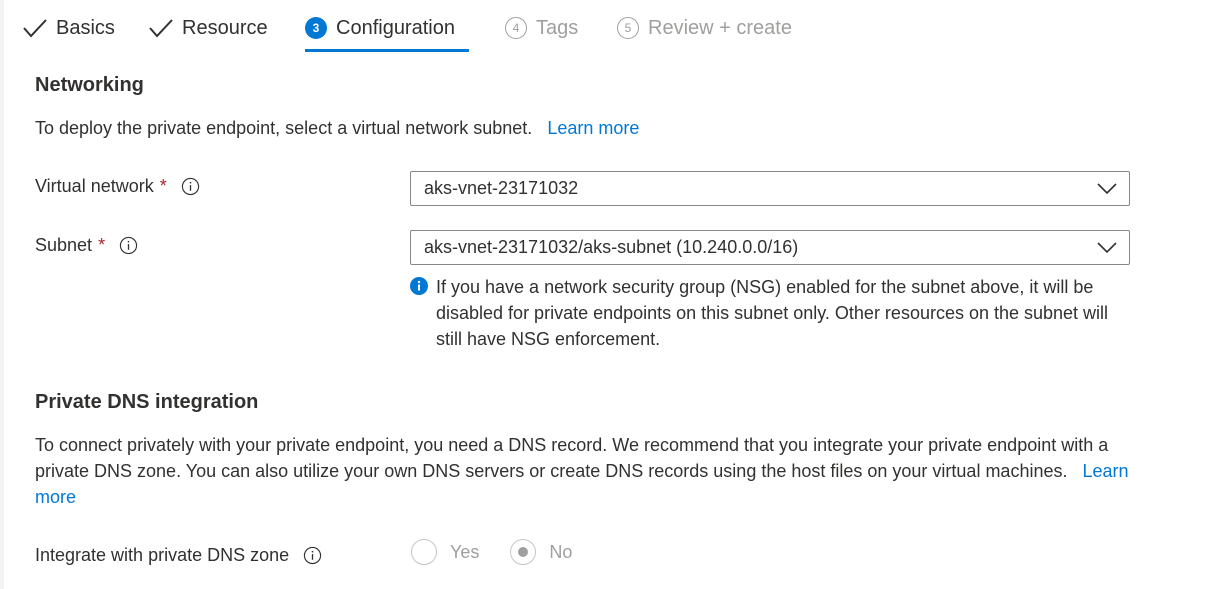  I want to click on active-tab-indicator, so click(387, 50).